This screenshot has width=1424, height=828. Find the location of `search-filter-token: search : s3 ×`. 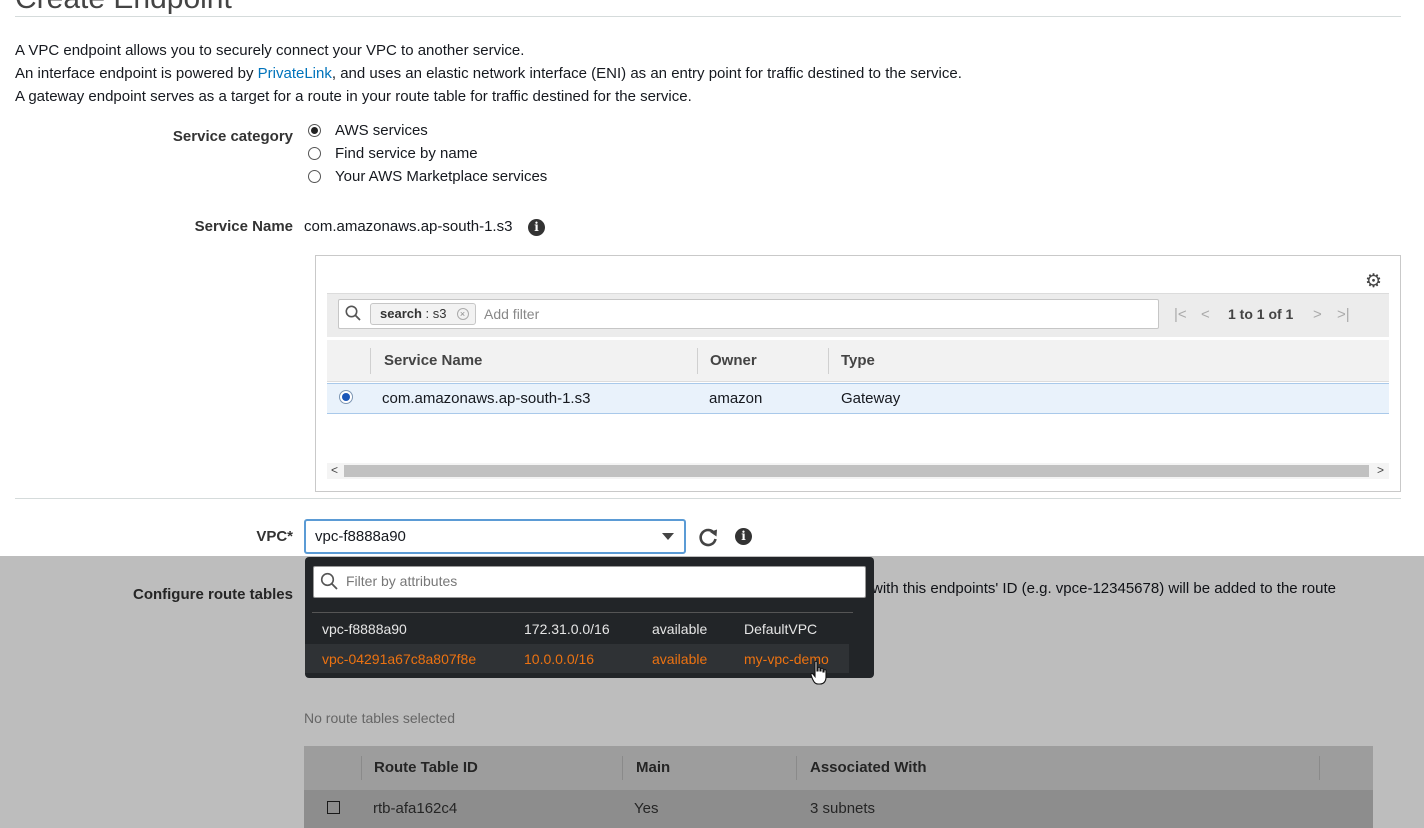

search-filter-token: search : s3 × is located at coordinates (423, 314).